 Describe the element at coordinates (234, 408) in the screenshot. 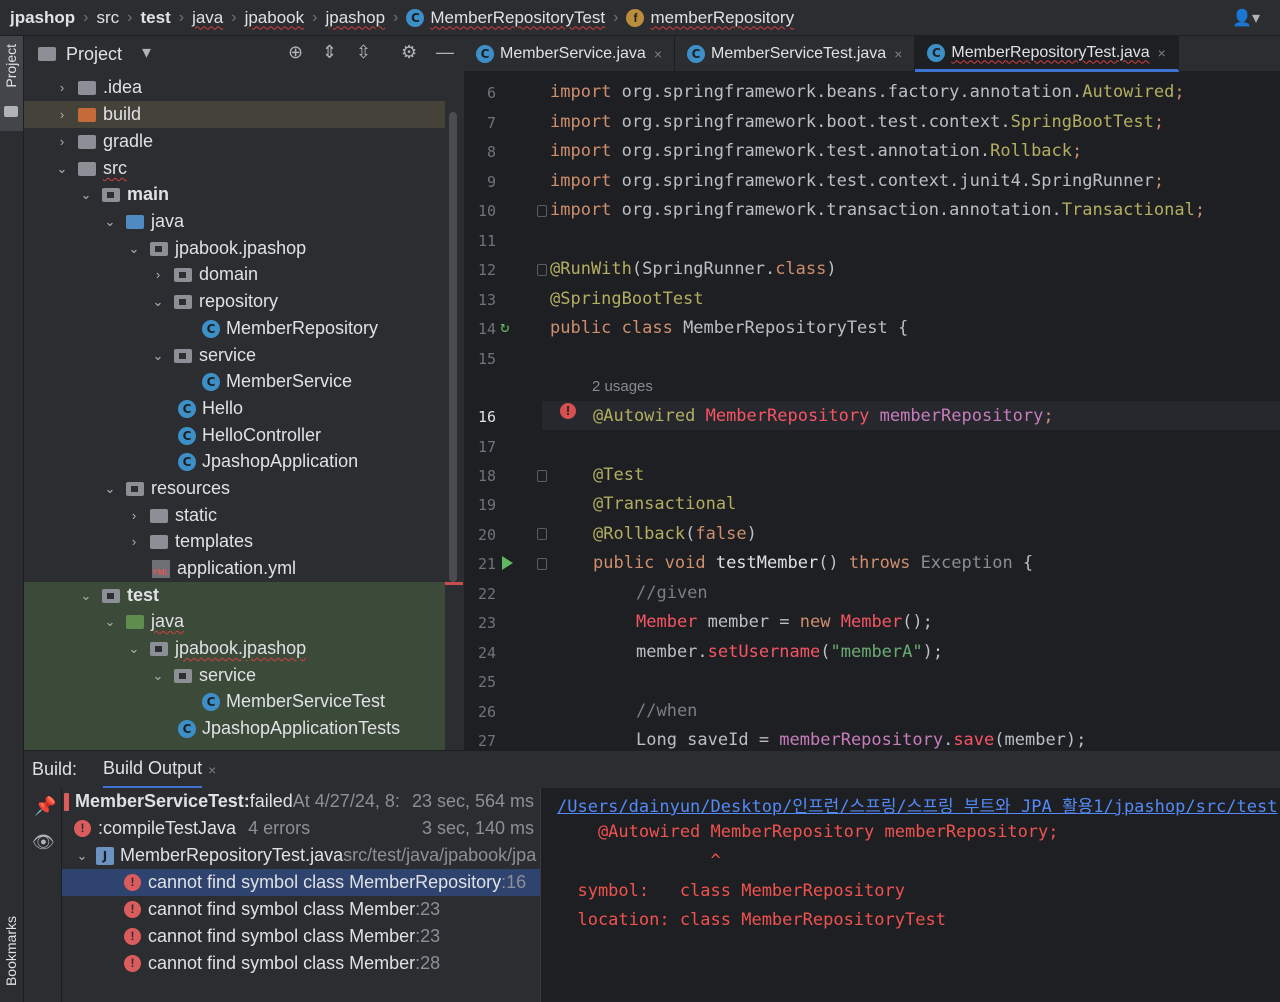

I see `tree-item-hello: C Hello` at that location.